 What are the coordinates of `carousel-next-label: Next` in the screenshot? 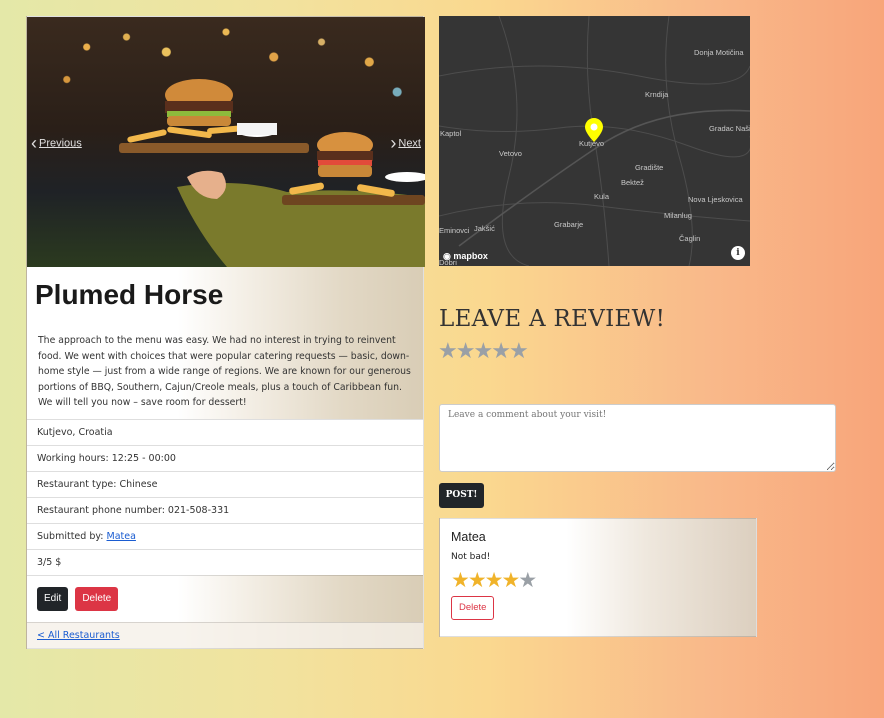 It's located at (409, 143).